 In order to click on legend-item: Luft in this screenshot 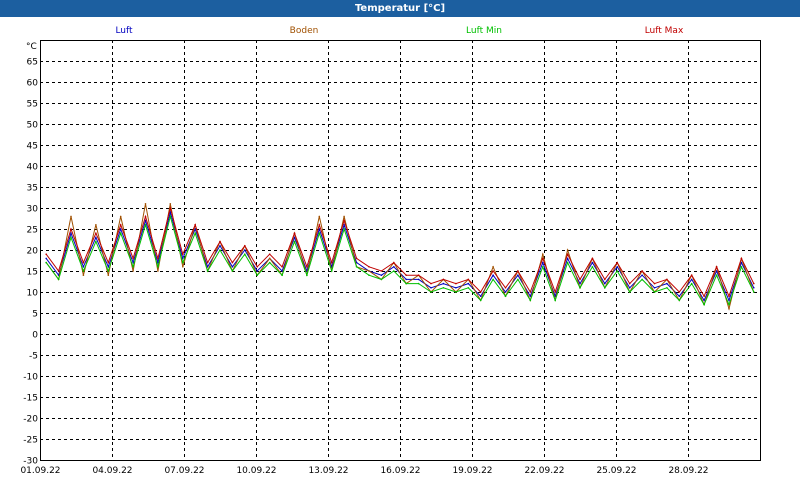, I will do `click(124, 31)`.